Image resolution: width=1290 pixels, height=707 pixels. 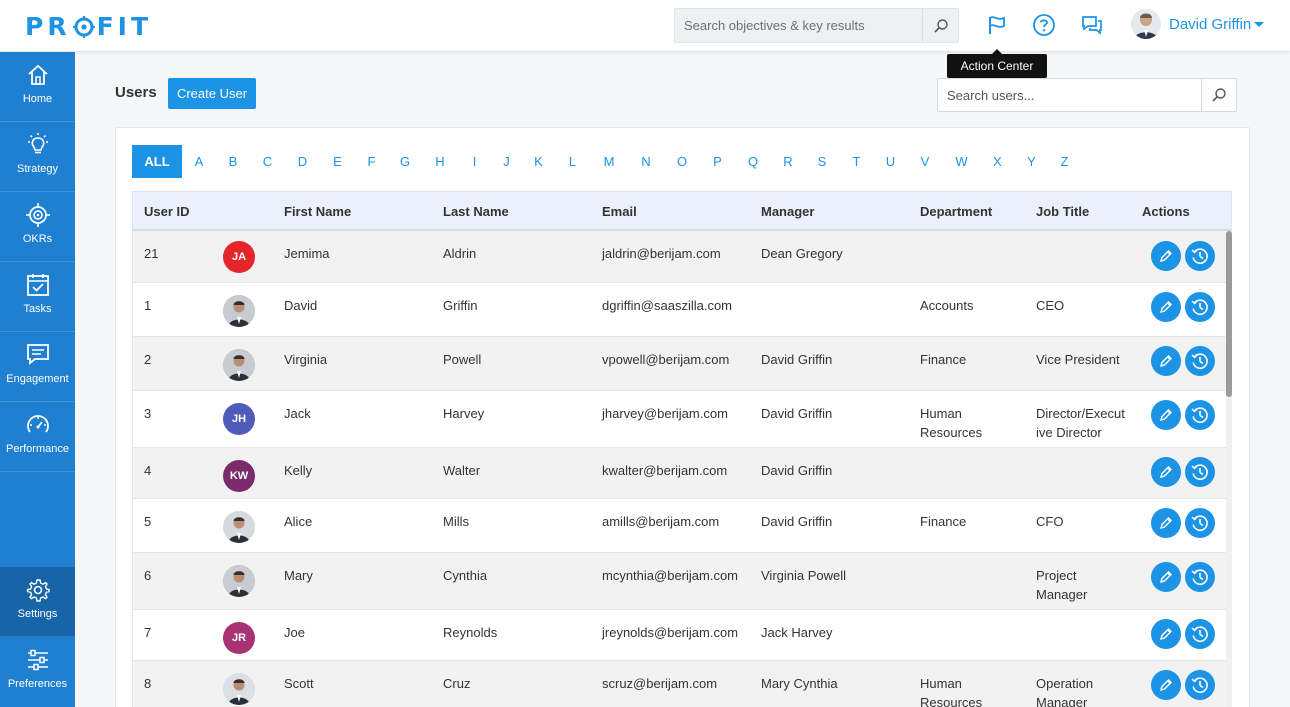 I want to click on cell-department: Accounts, so click(x=947, y=305).